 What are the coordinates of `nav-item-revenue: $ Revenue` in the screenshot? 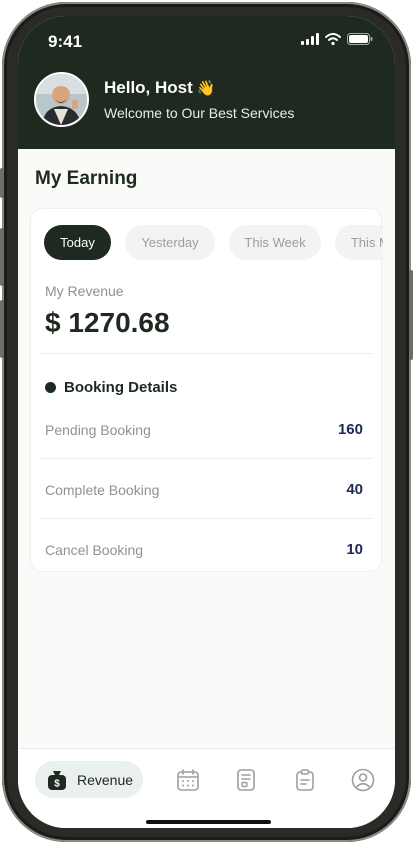 It's located at (89, 779).